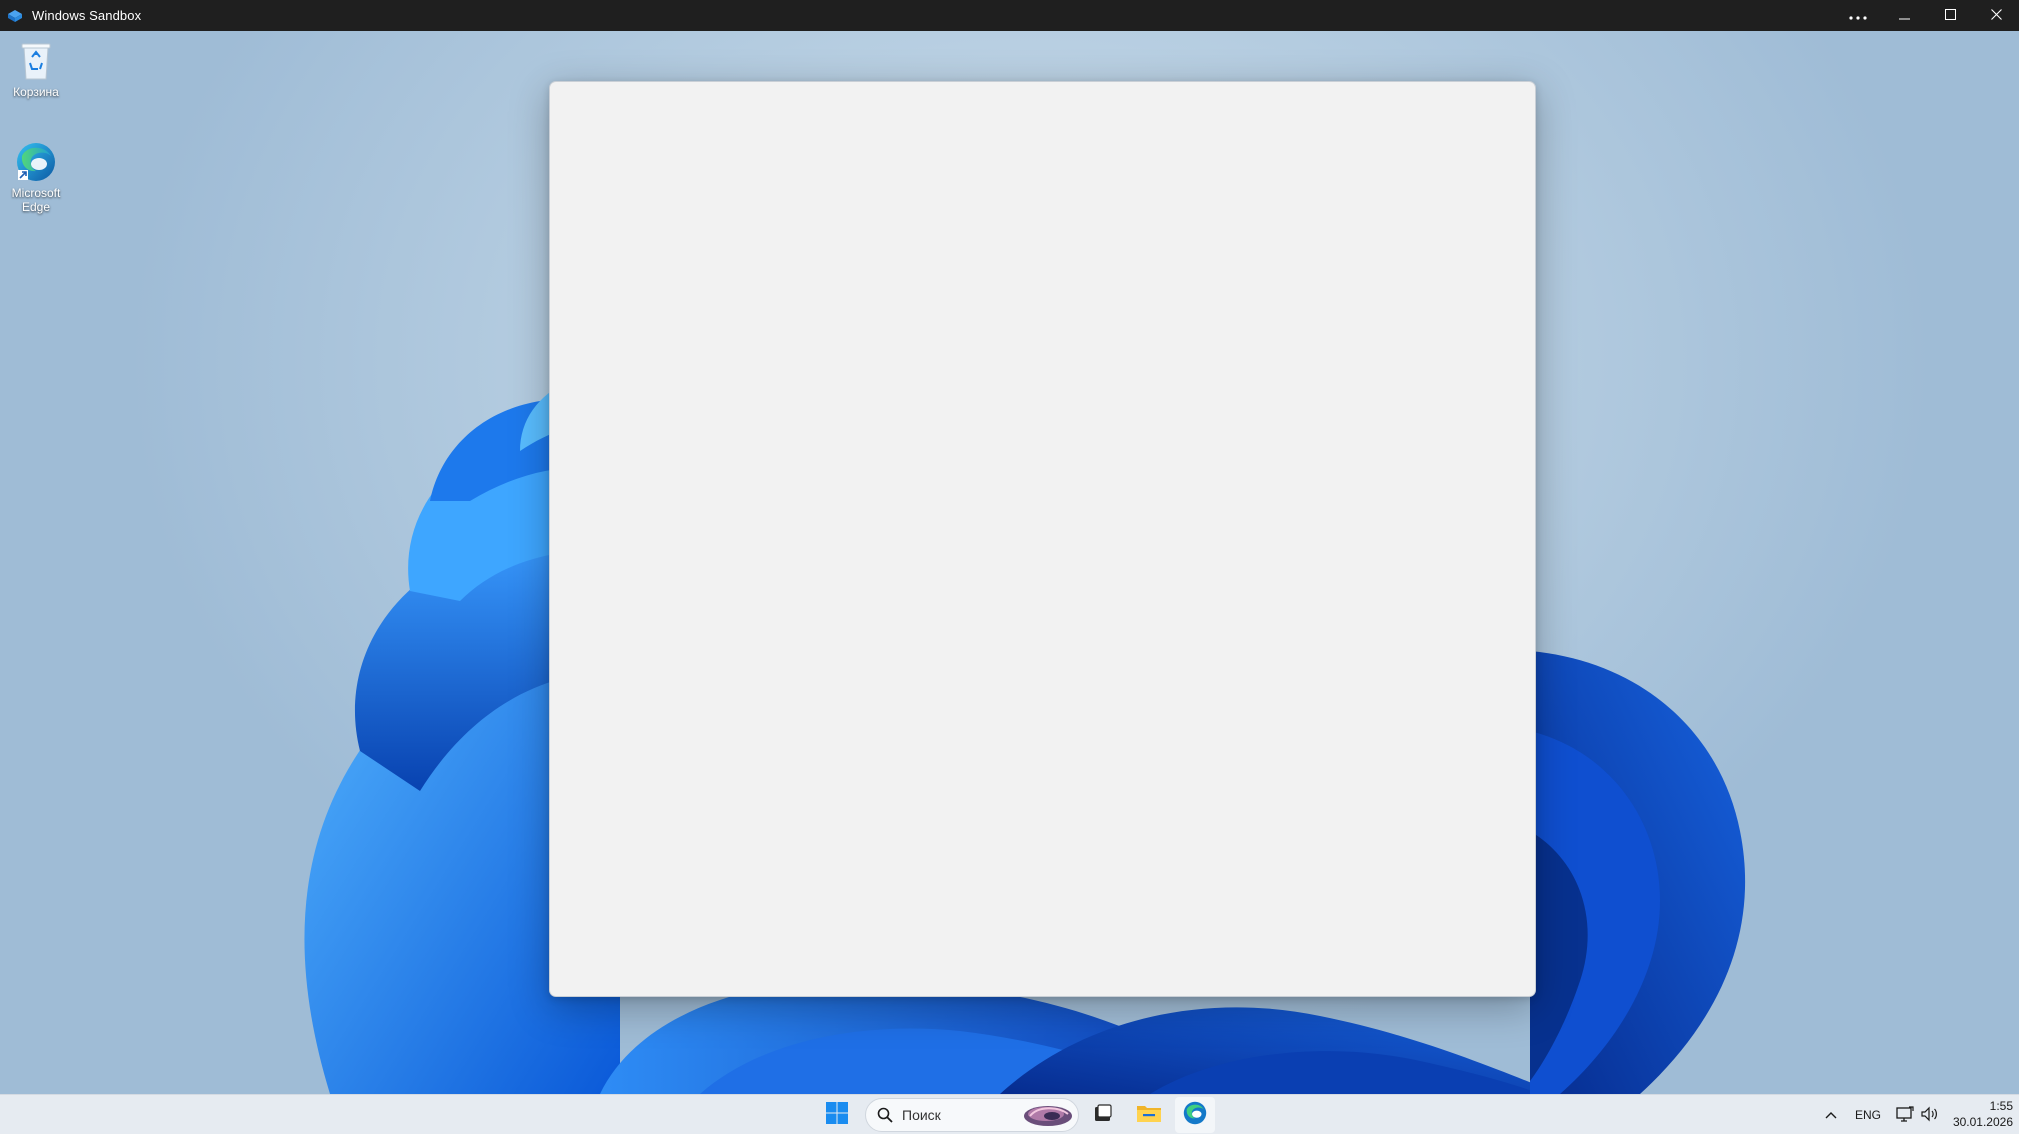 The width and height of the screenshot is (2019, 1134). I want to click on desktop-icon-recycle-bin: Корзина, so click(36, 69).